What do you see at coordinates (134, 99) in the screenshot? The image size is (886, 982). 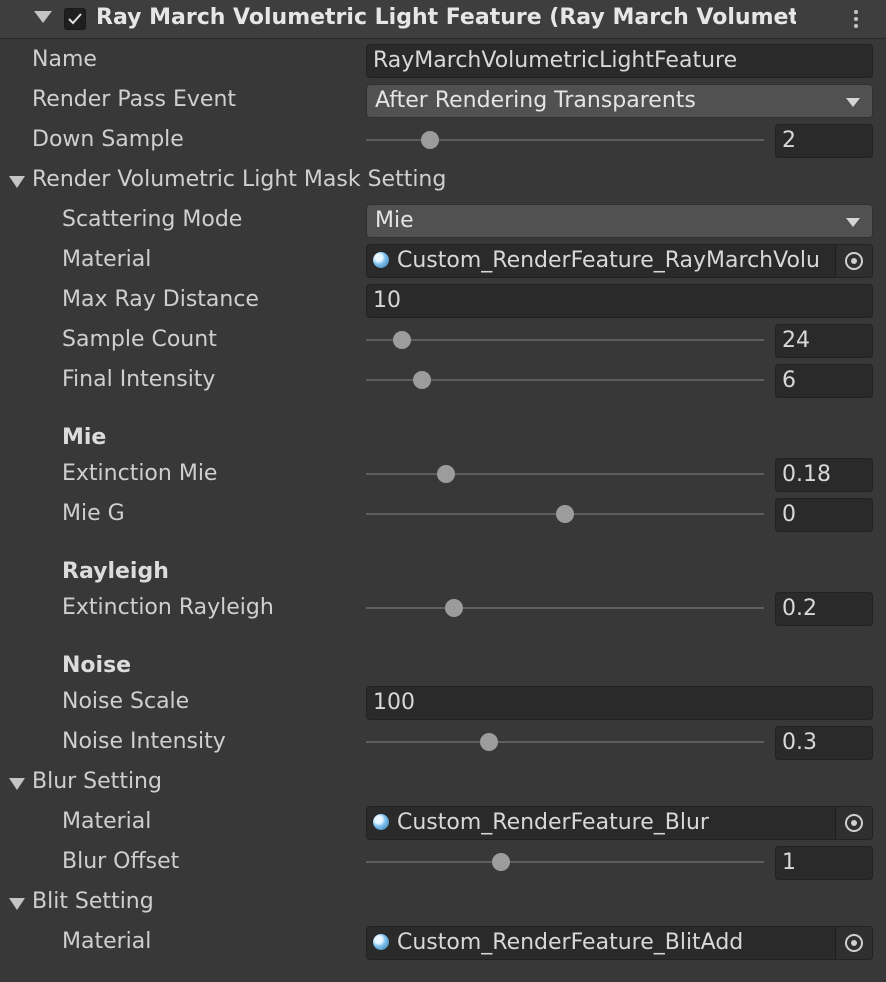 I see `render-pass-event-label: Render Pass Event` at bounding box center [134, 99].